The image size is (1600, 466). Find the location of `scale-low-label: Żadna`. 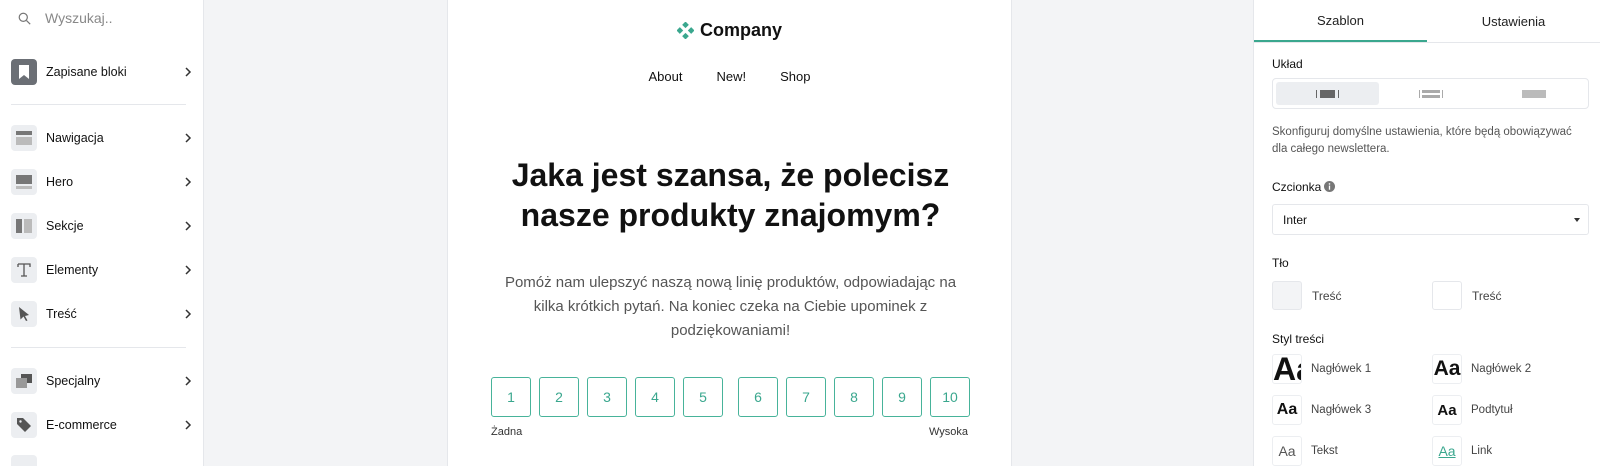

scale-low-label: Żadna is located at coordinates (507, 432).